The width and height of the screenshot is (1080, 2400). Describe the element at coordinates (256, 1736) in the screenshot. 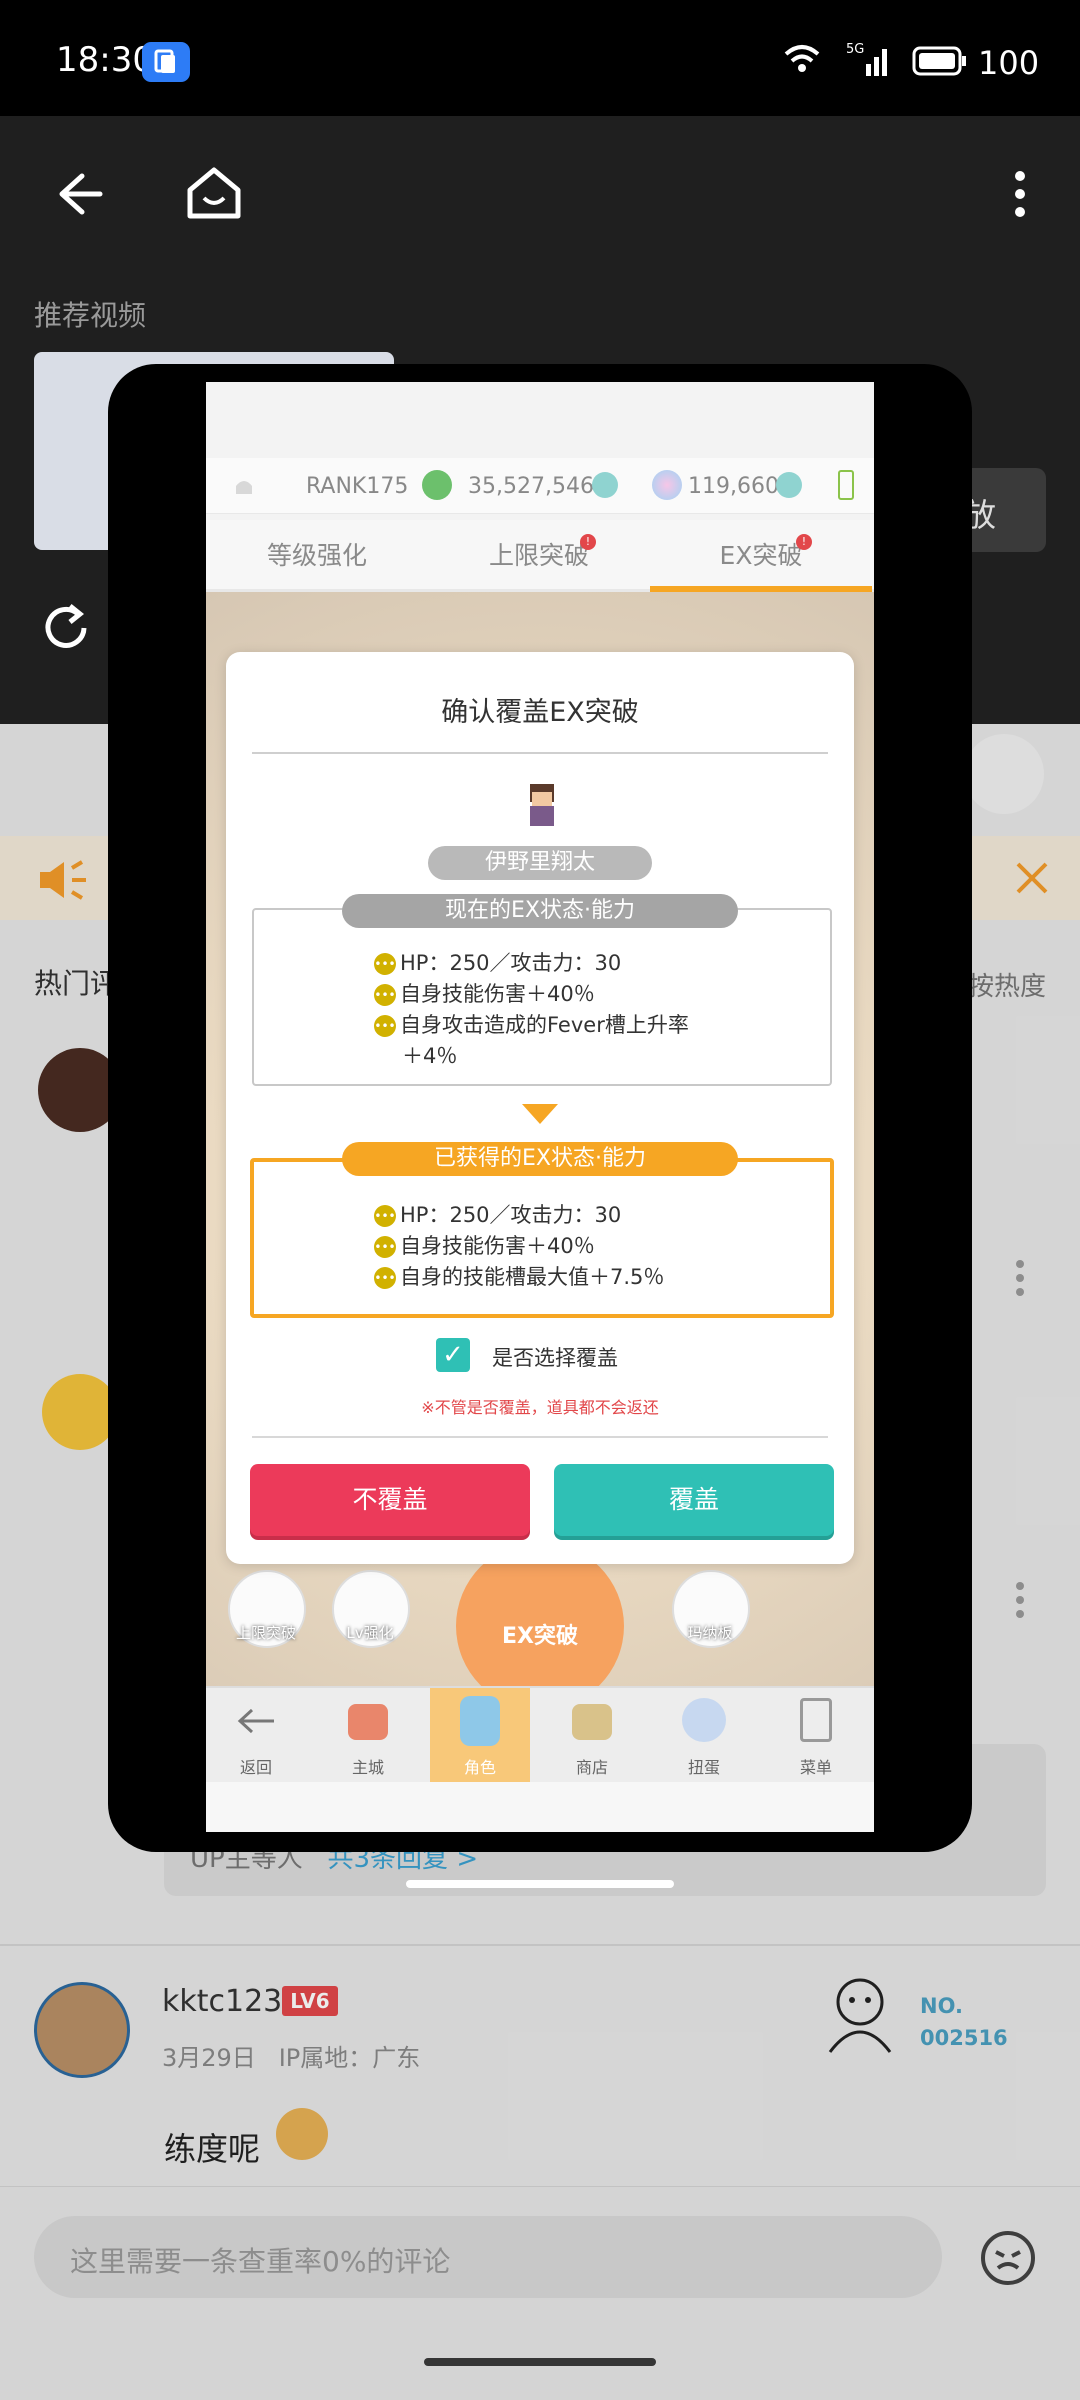

I see `nav-back: 返回` at that location.